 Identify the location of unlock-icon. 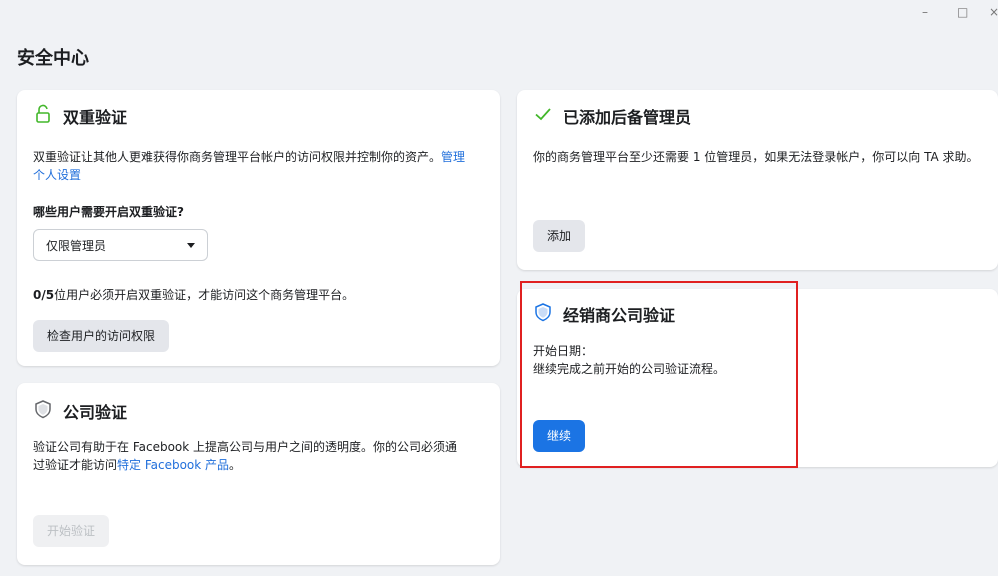
(43, 116).